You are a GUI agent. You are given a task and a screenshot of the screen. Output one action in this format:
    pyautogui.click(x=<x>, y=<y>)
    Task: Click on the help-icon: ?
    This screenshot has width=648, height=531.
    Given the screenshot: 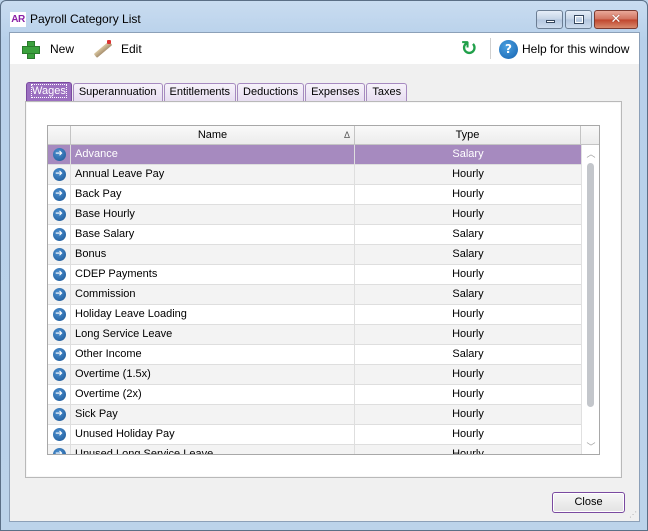 What is the action you would take?
    pyautogui.click(x=508, y=49)
    